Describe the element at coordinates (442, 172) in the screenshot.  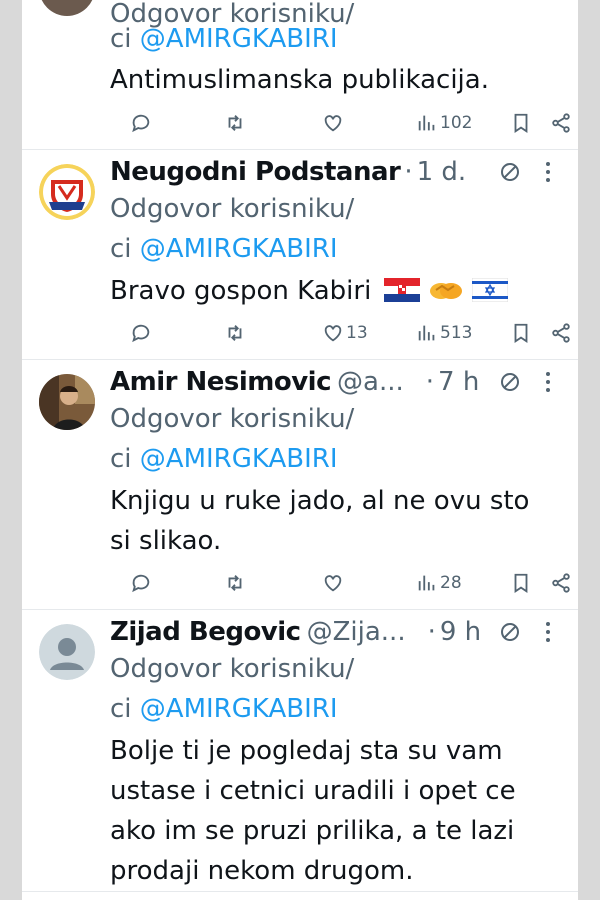
I see `timestamp: 1 d.` at that location.